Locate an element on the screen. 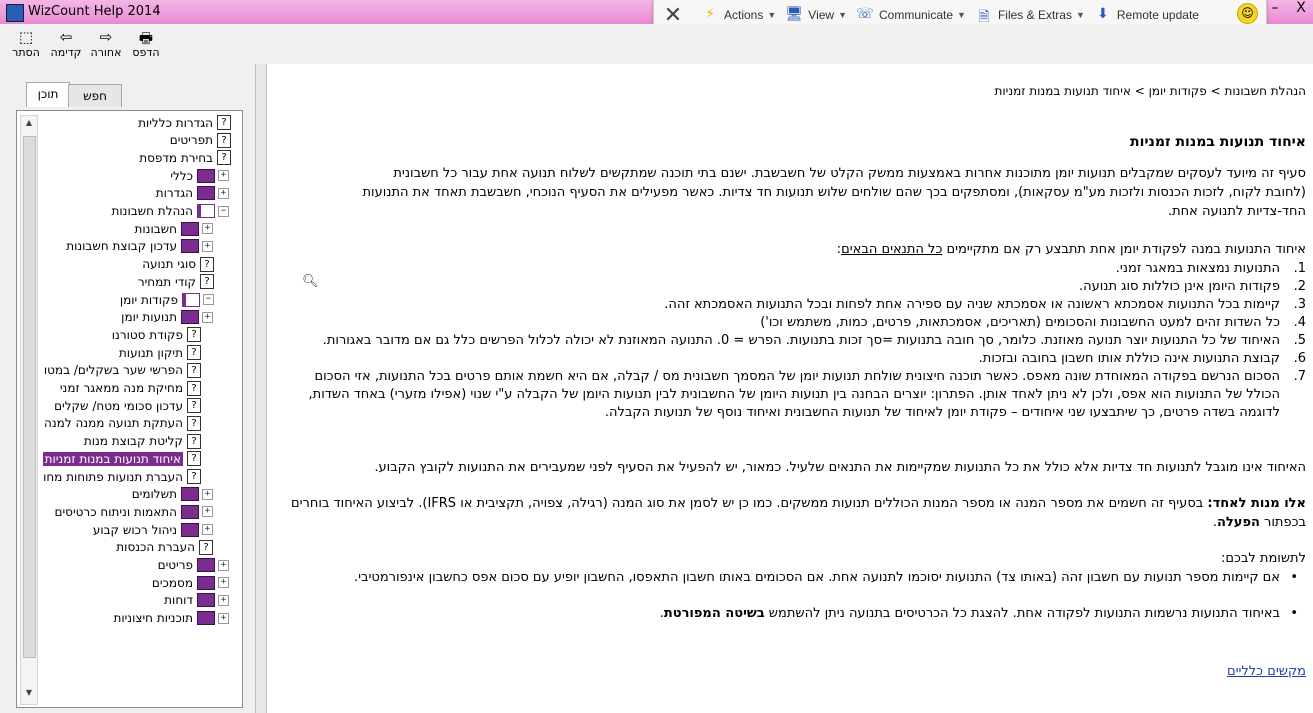 The width and height of the screenshot is (1313, 713). hide-icon: ⬚ is located at coordinates (26, 37).